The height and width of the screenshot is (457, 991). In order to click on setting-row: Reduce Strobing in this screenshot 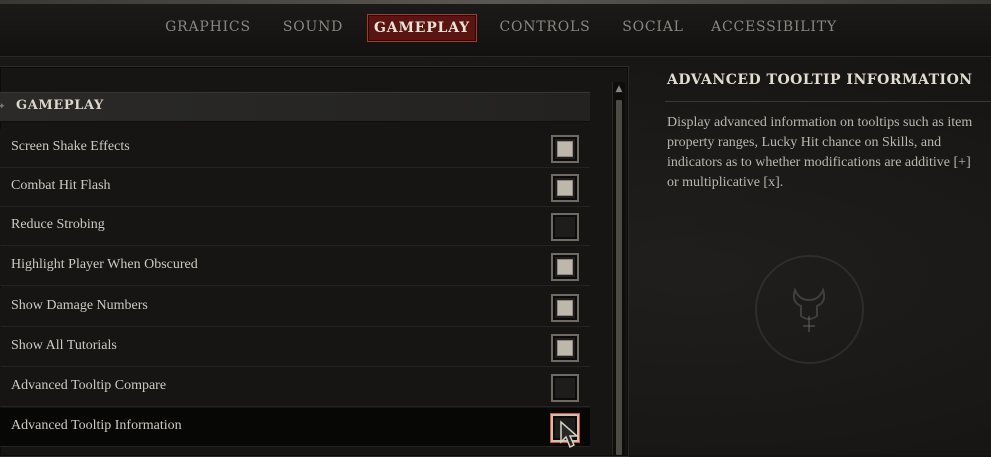, I will do `click(295, 226)`.